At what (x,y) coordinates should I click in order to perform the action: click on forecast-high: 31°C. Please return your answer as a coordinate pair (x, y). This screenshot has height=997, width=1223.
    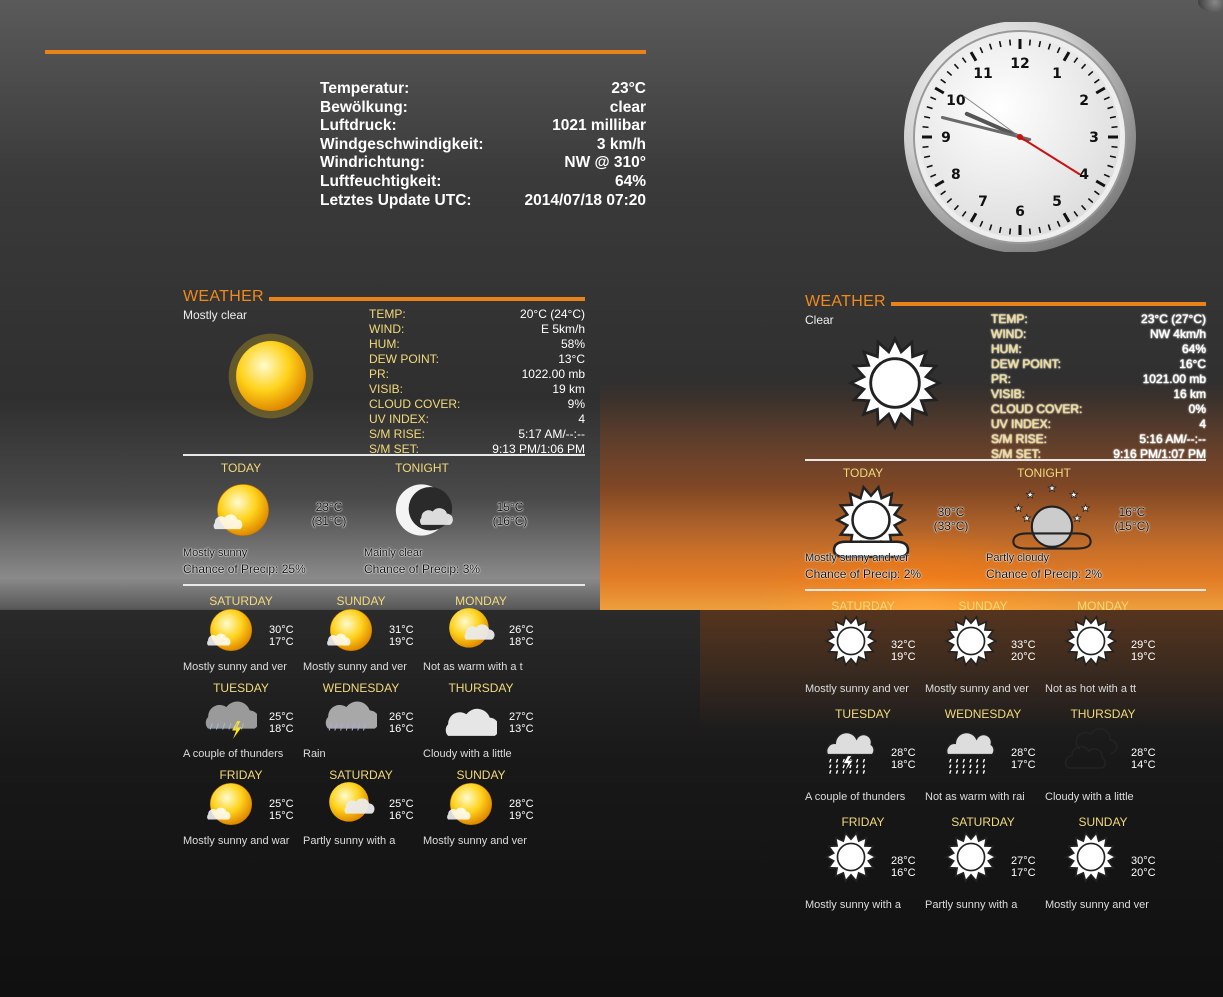
    Looking at the image, I should click on (401, 630).